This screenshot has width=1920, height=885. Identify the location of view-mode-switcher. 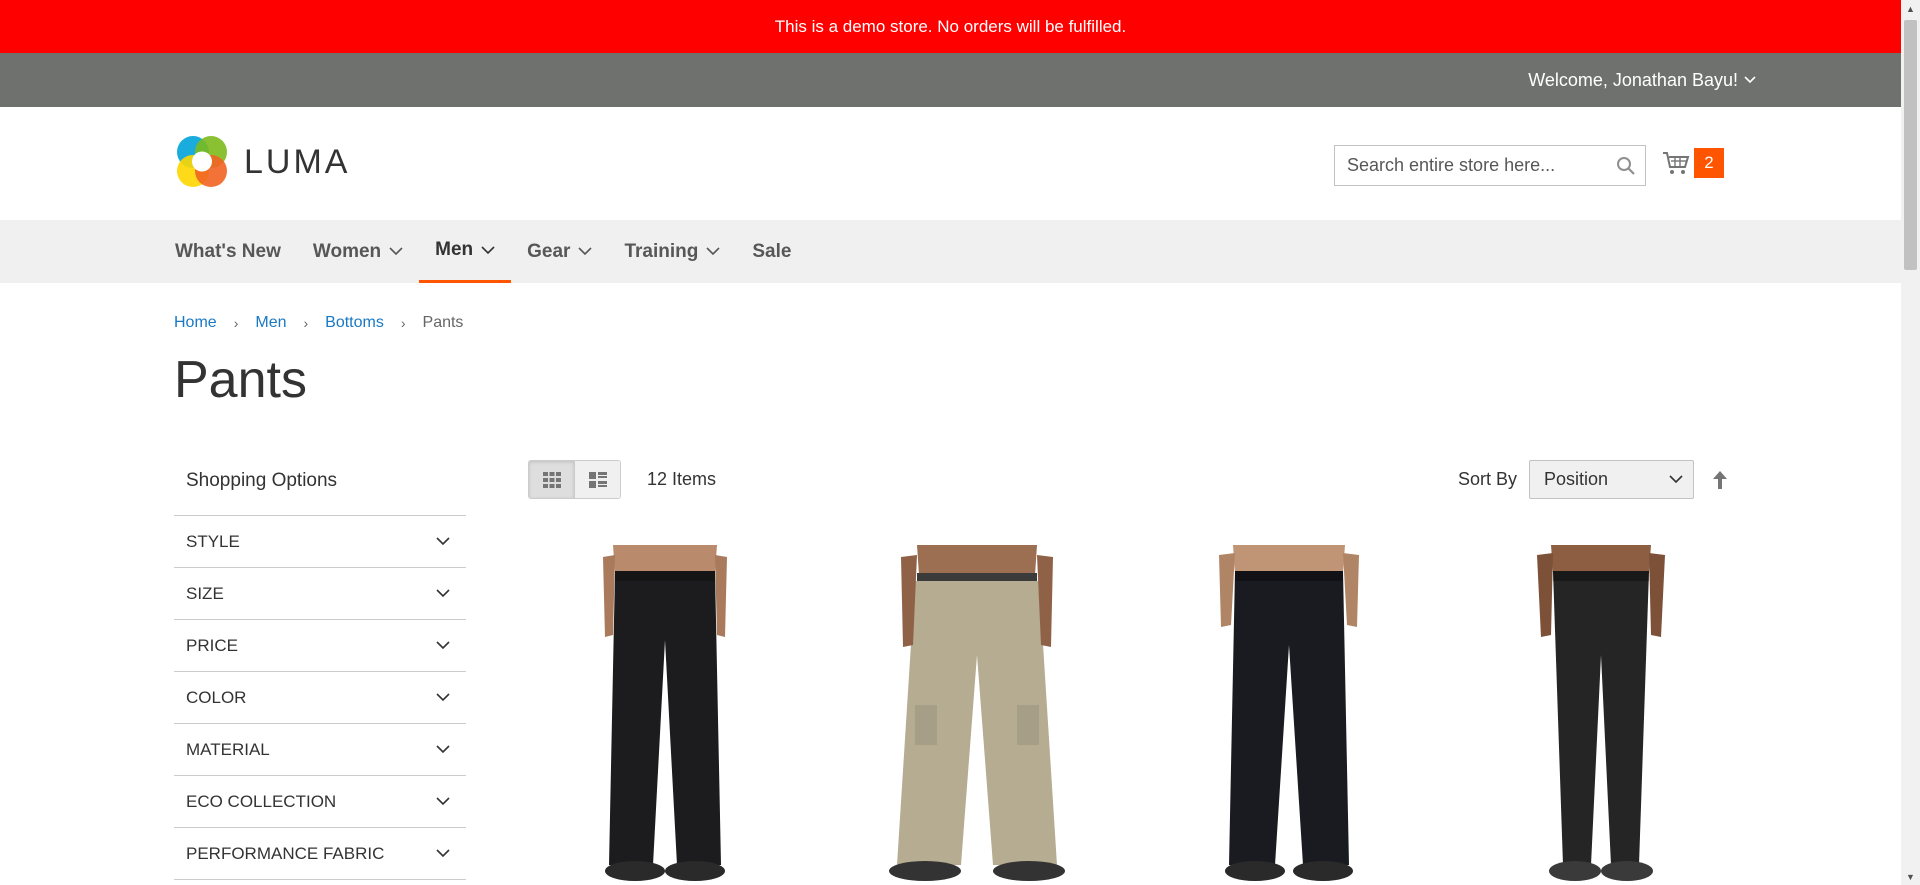
(574, 479).